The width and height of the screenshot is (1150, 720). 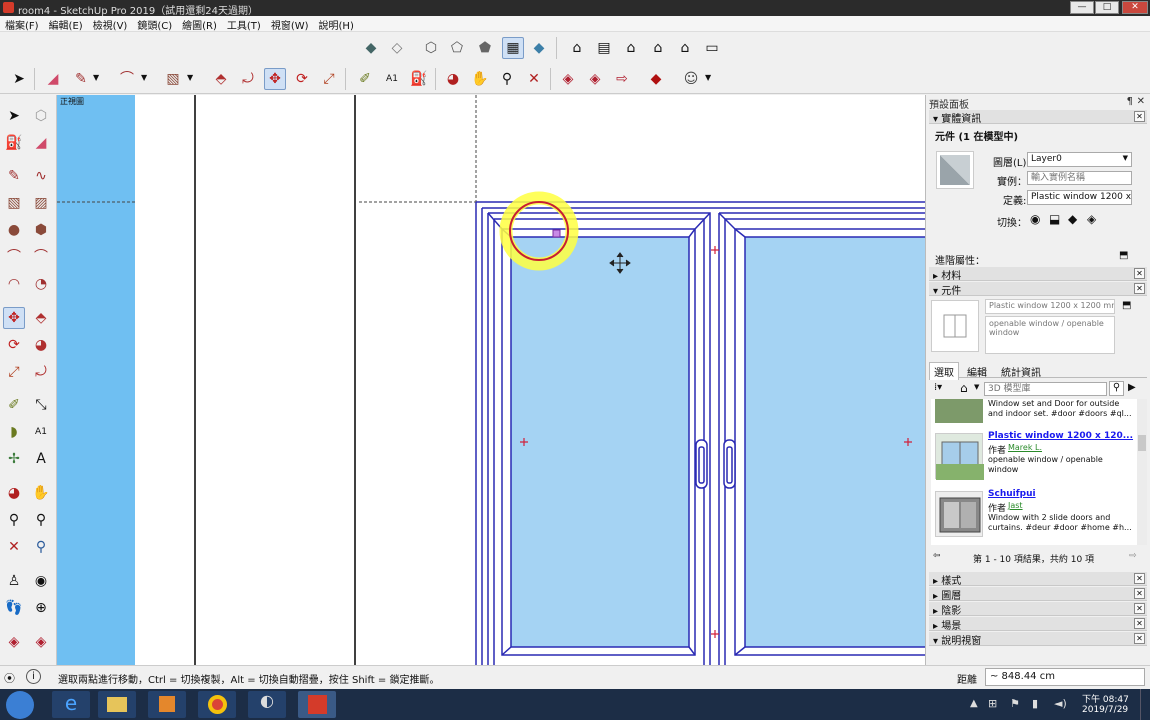 What do you see at coordinates (1015, 505) in the screenshot?
I see `result-author-link: Jast` at bounding box center [1015, 505].